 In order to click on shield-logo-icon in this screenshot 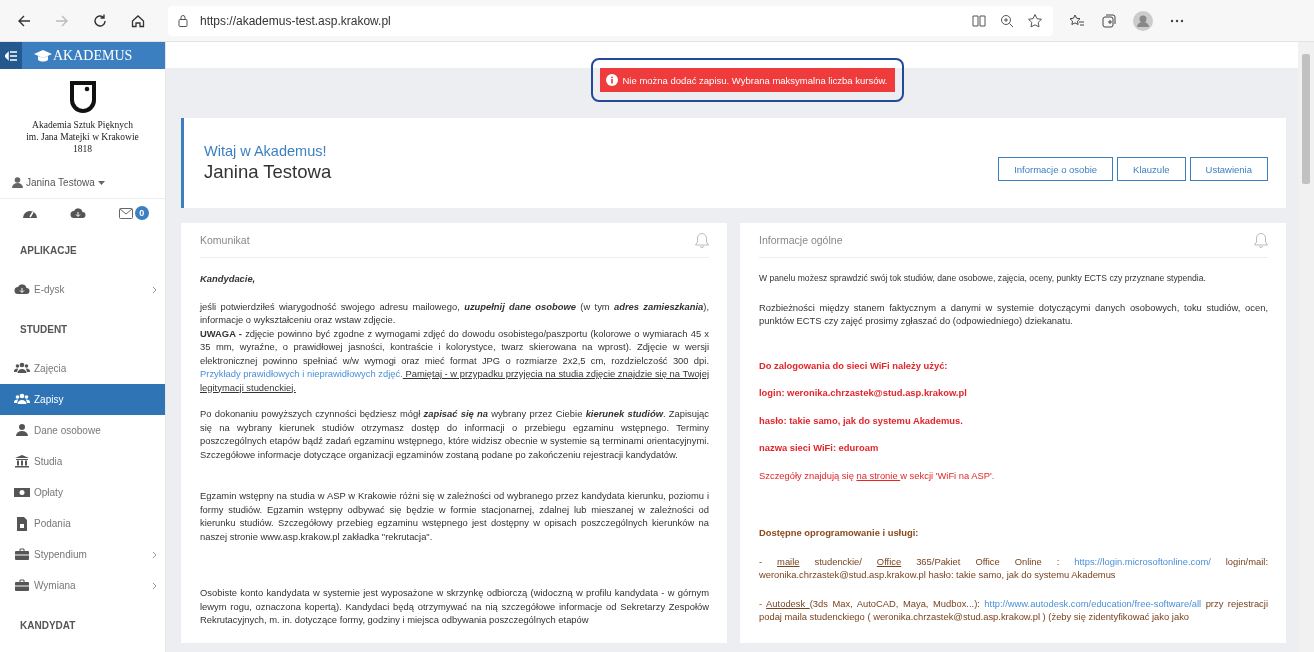, I will do `click(82, 97)`.